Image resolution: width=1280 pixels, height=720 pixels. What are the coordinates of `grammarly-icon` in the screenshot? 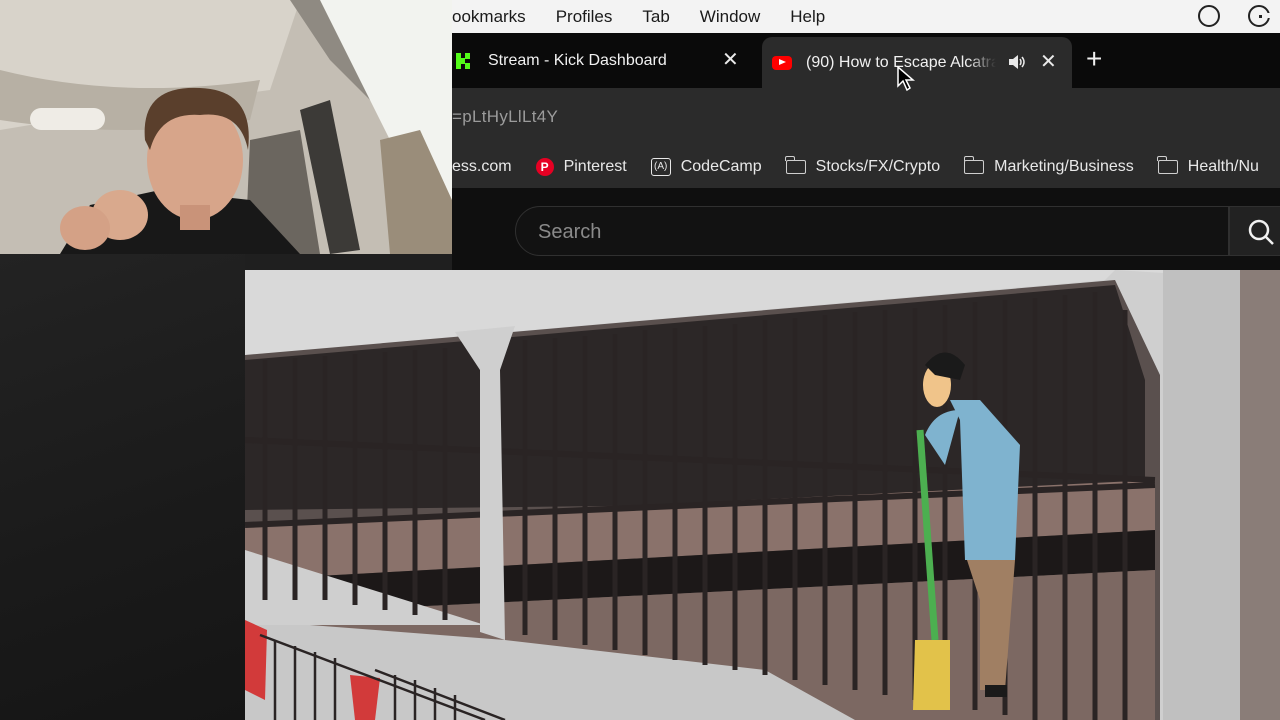 It's located at (1259, 16).